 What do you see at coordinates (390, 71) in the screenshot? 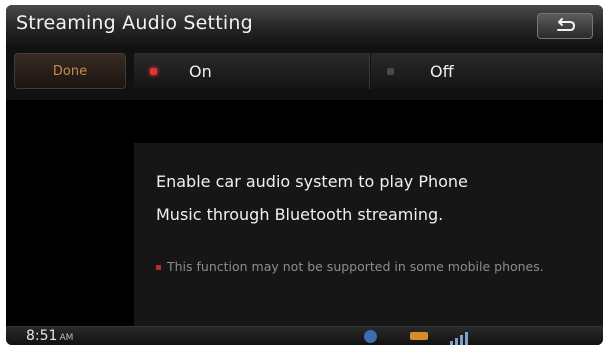
I see `unselected-indicator-icon` at bounding box center [390, 71].